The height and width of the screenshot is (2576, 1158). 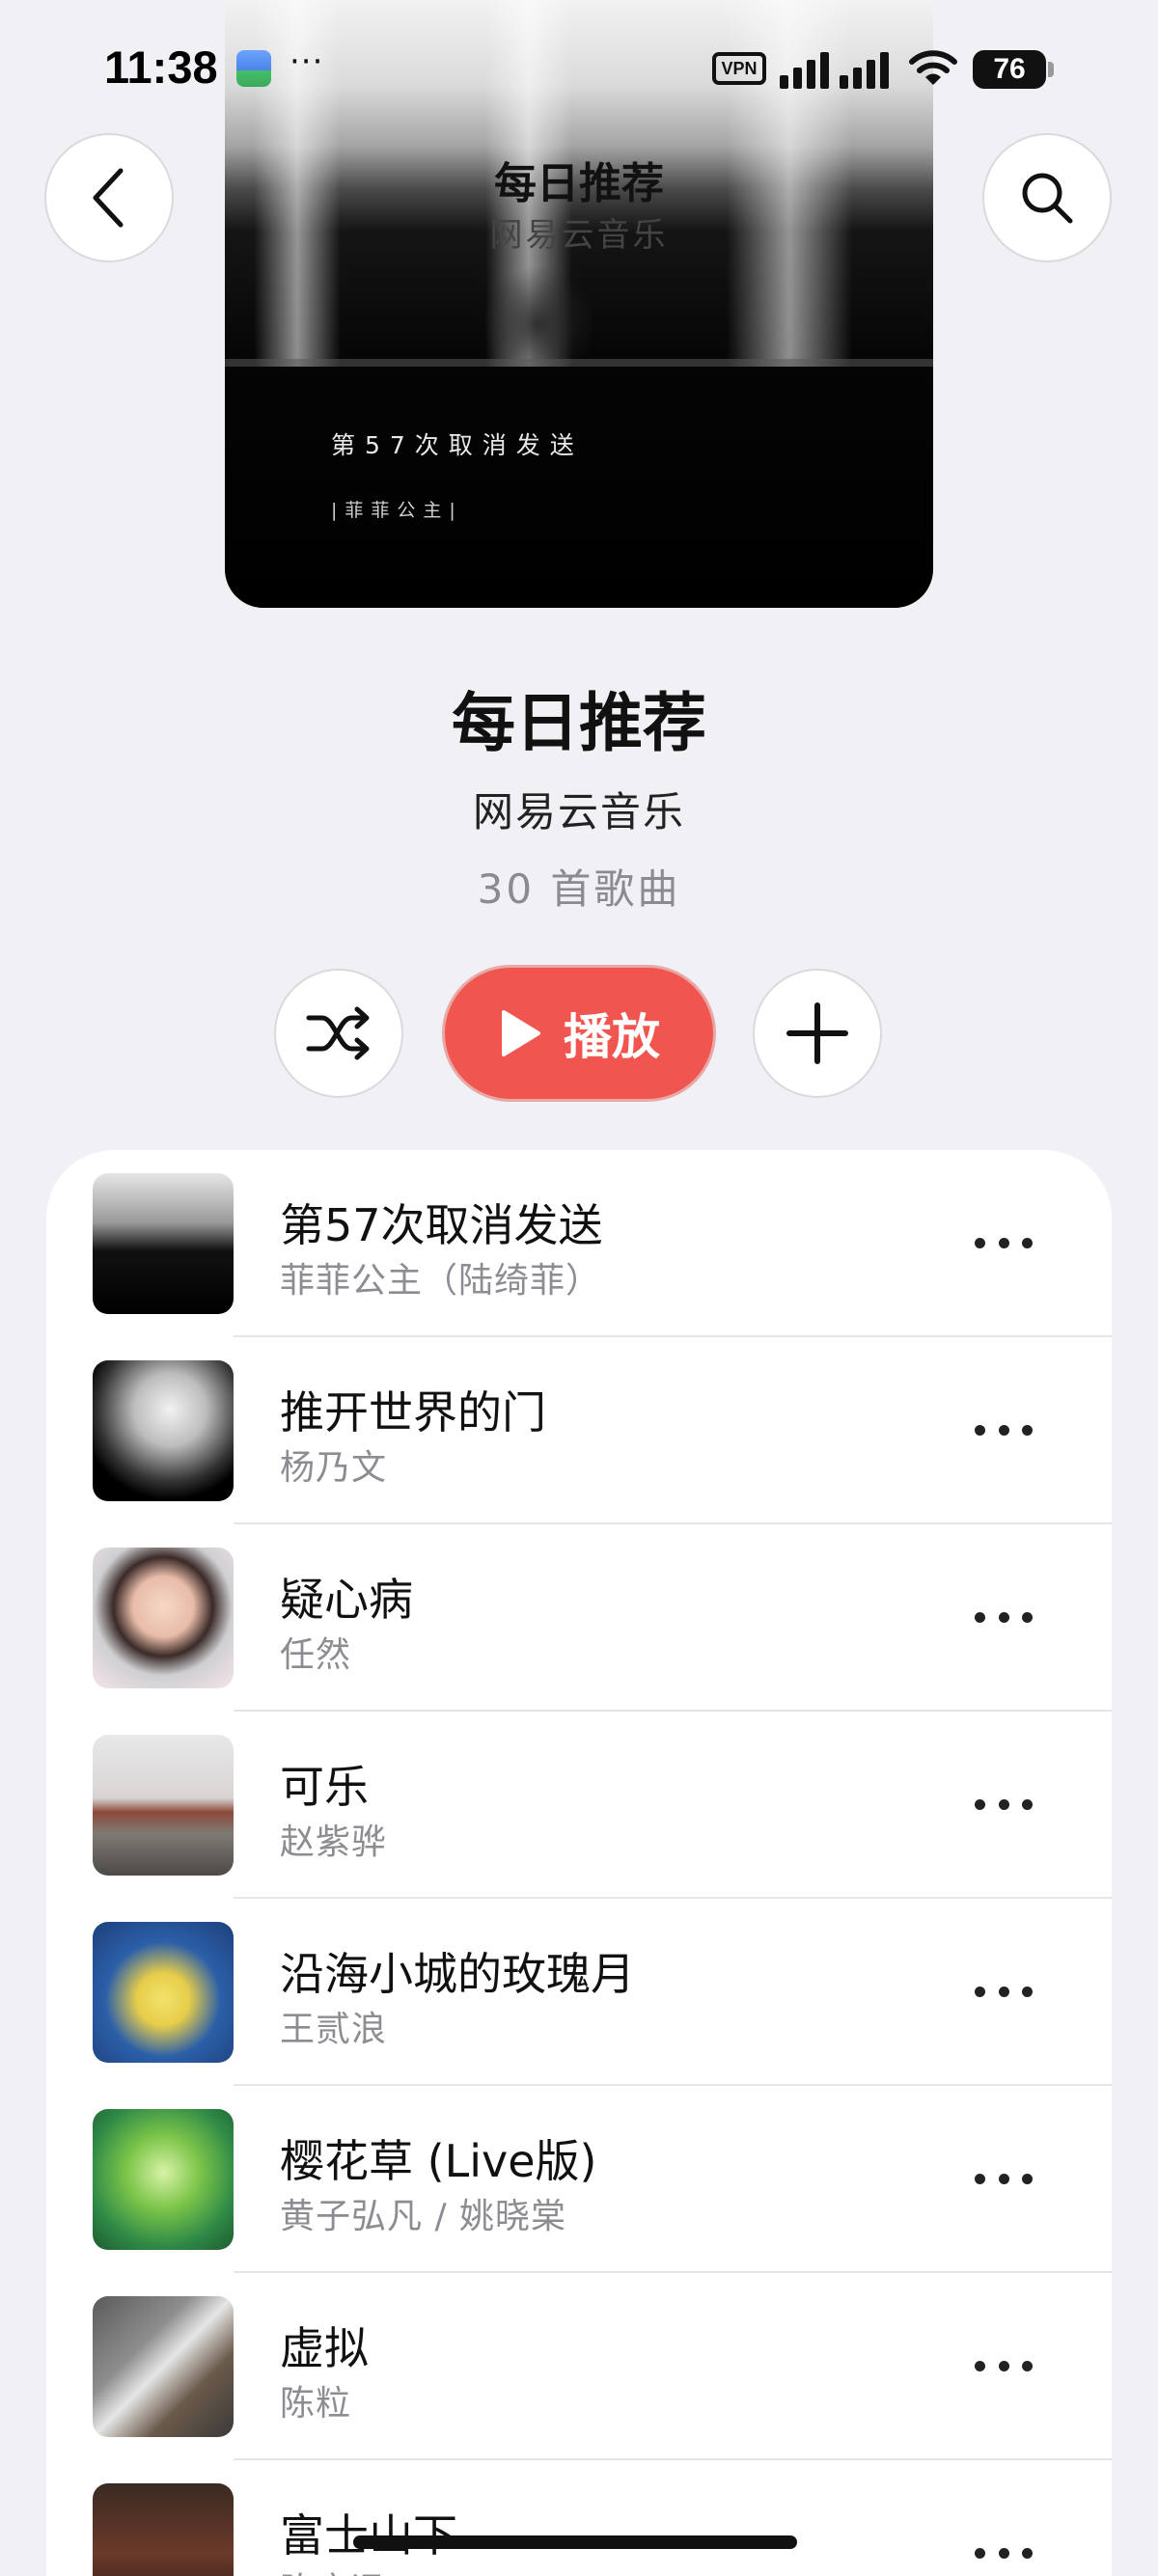 What do you see at coordinates (316, 1655) in the screenshot?
I see `song-artist: 任然` at bounding box center [316, 1655].